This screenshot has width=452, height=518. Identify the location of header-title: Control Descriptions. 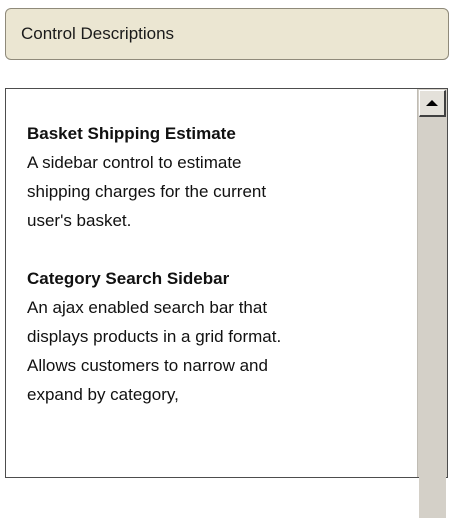
(98, 33).